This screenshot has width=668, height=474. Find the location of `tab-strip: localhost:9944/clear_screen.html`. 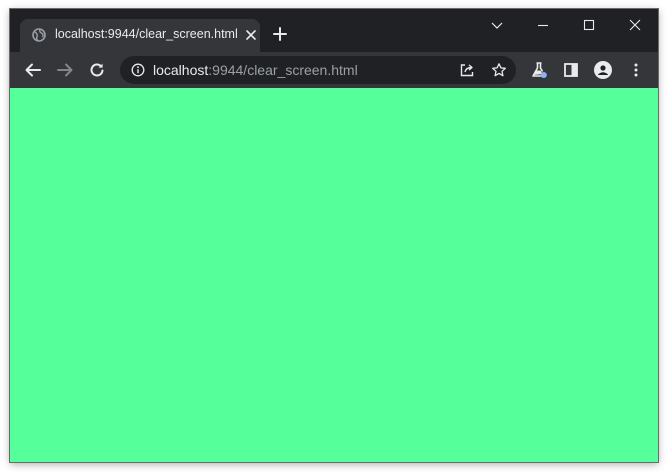

tab-strip: localhost:9944/clear_screen.html is located at coordinates (334, 30).